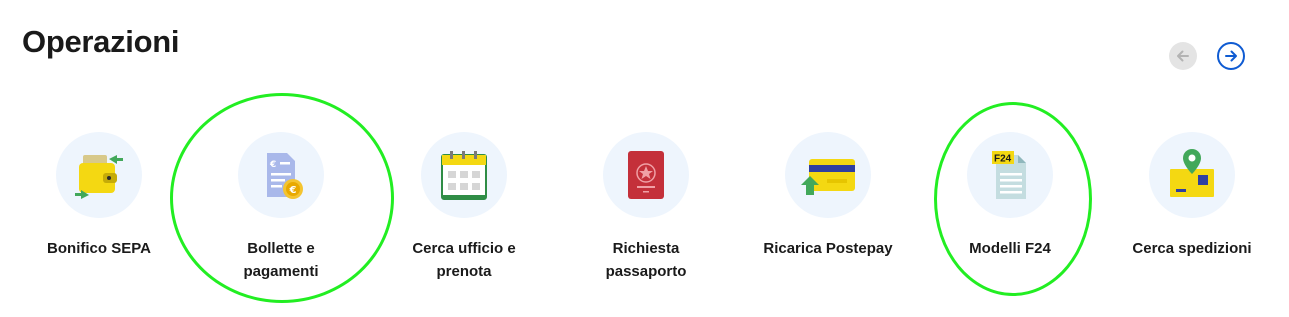 The image size is (1289, 317). What do you see at coordinates (99, 248) in the screenshot?
I see `operation-label: Bonifico SEPA` at bounding box center [99, 248].